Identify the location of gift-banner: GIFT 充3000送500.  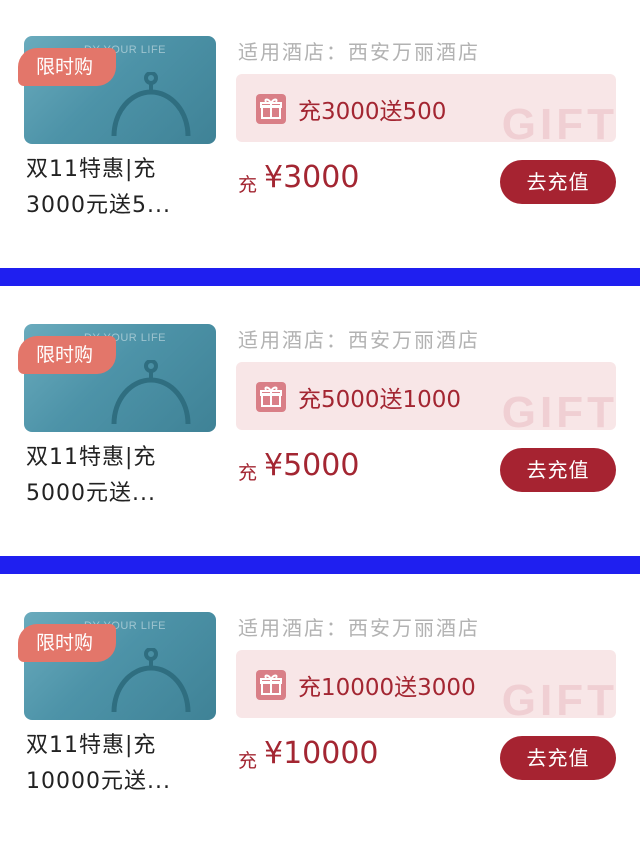
(426, 108).